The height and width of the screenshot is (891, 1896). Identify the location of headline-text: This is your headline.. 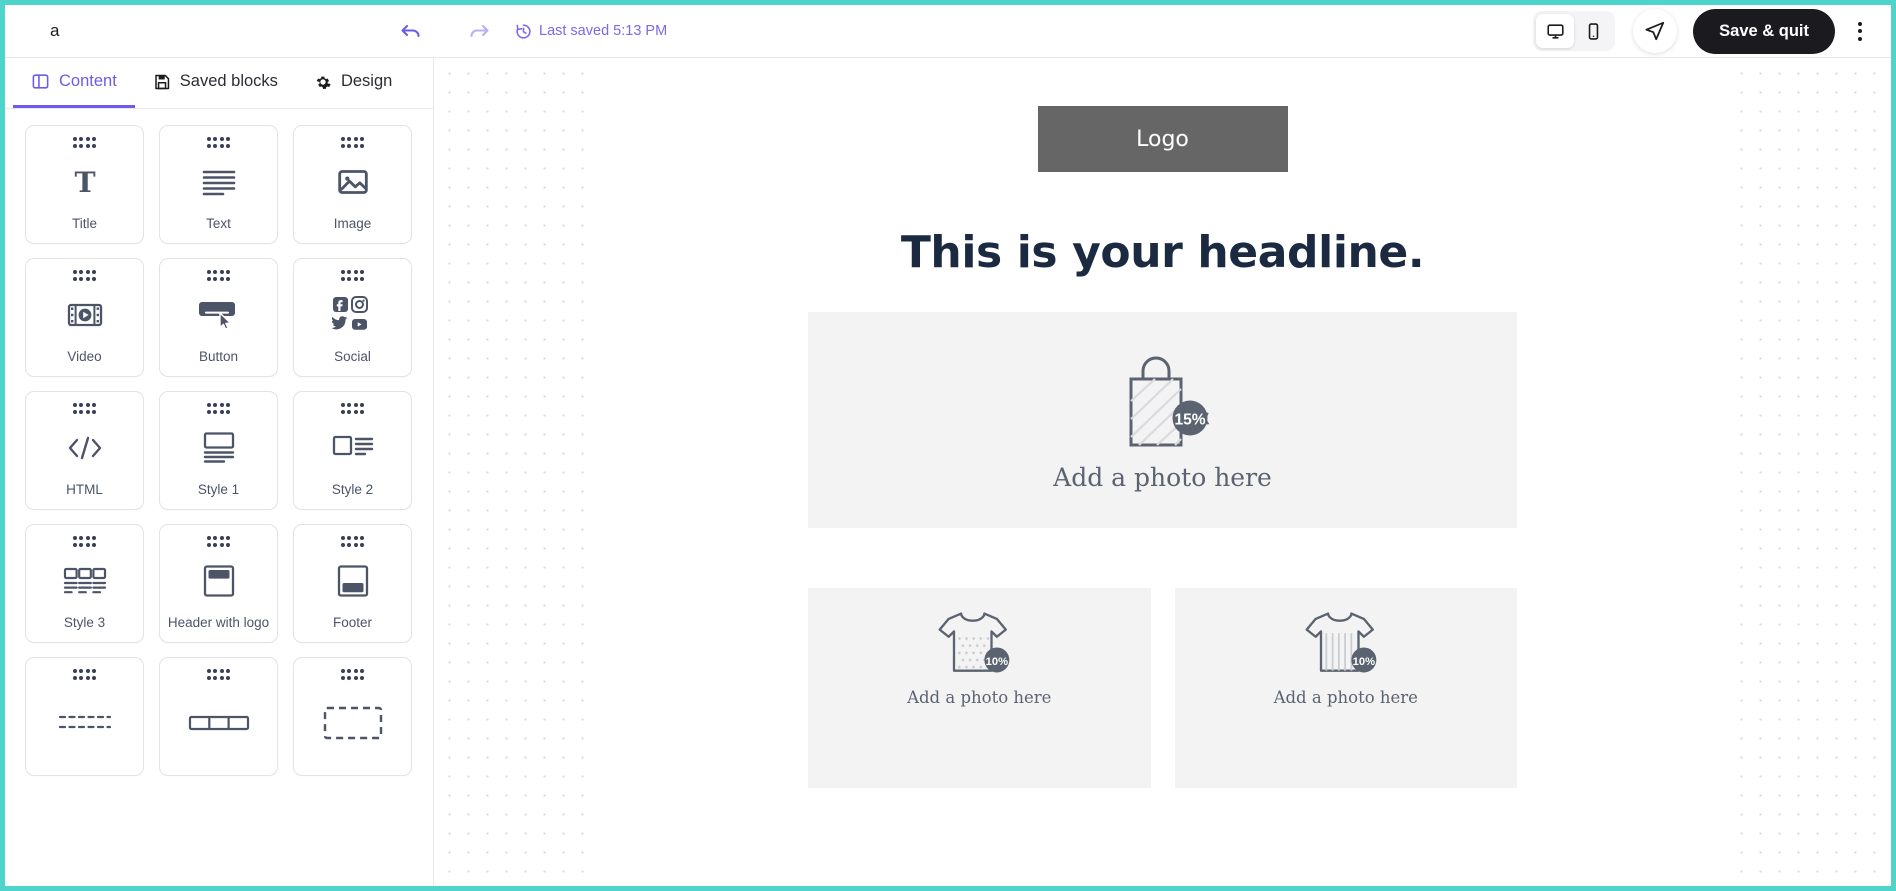
(1163, 252).